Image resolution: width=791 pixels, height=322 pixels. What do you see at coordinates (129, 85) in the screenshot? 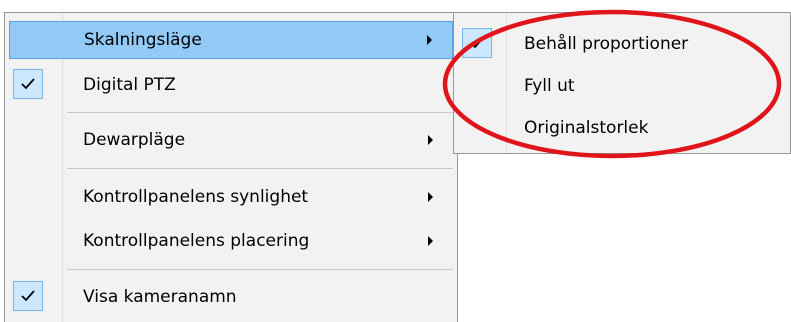
I see `menu-item-label: Digital PTZ` at bounding box center [129, 85].